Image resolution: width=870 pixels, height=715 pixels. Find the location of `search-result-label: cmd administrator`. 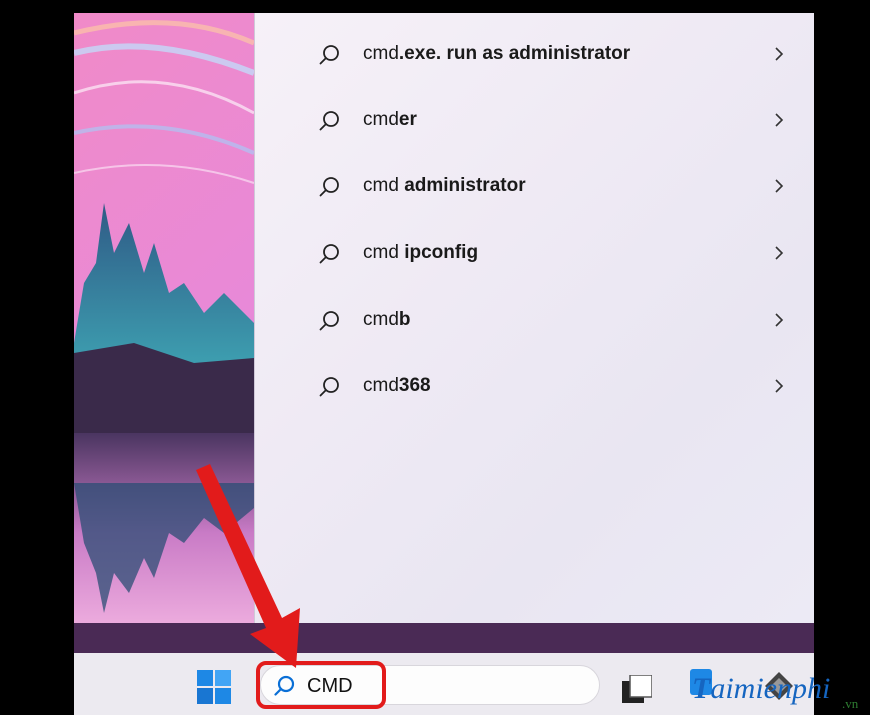

search-result-label: cmd administrator is located at coordinates (444, 185).